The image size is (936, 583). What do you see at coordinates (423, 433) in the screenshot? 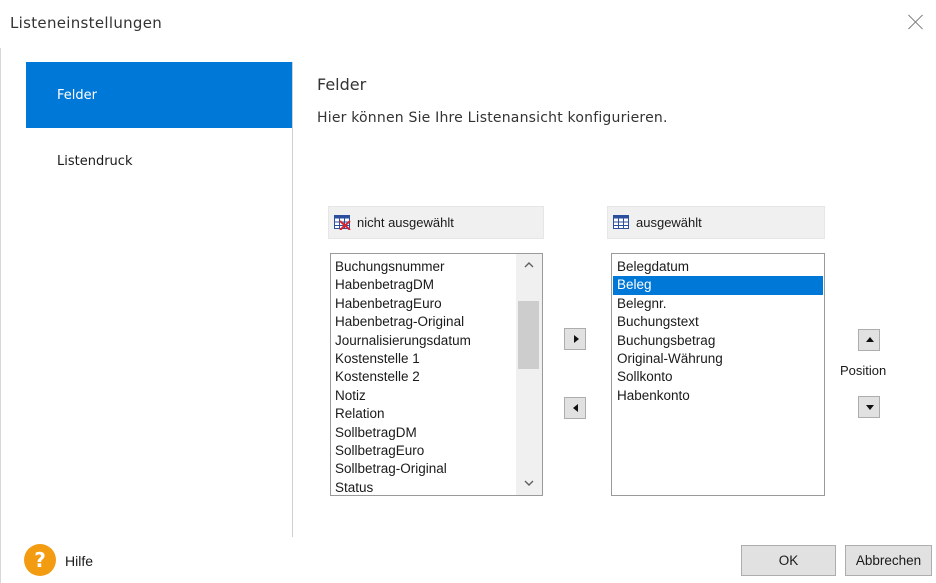
I see `list-item: SollbetragDM` at bounding box center [423, 433].